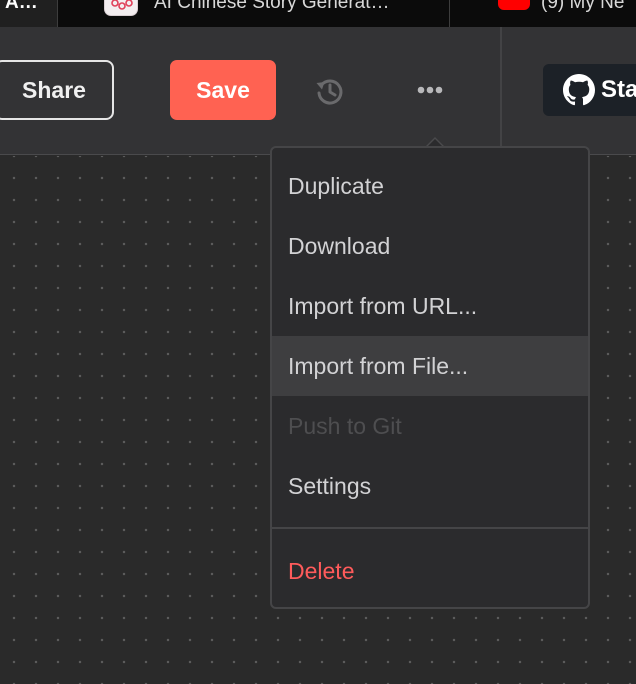  I want to click on save-button: Save, so click(223, 90).